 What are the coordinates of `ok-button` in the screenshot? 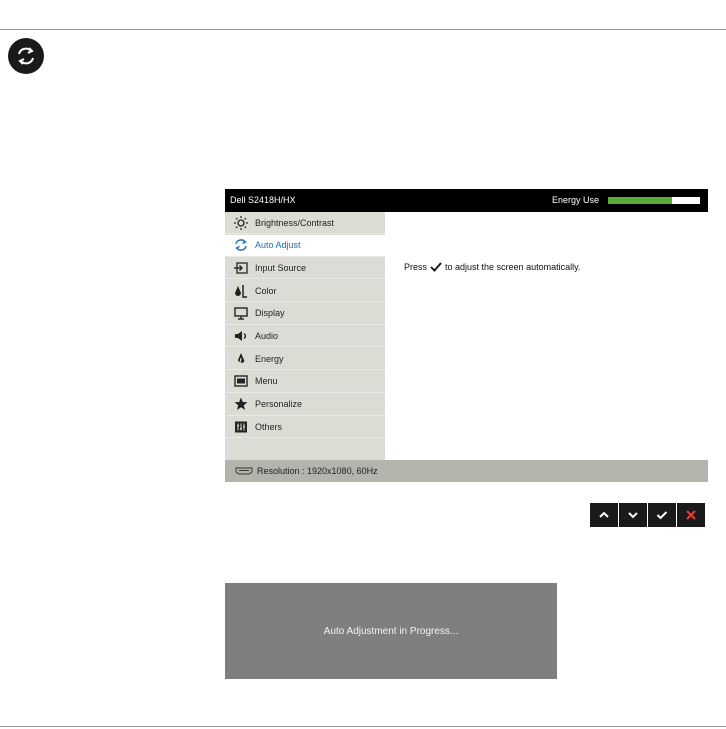 It's located at (662, 515).